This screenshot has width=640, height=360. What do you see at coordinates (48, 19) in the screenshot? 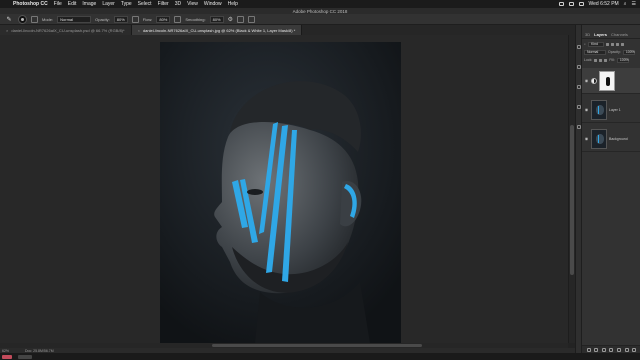
I see `mode-label: Mode:` at bounding box center [48, 19].